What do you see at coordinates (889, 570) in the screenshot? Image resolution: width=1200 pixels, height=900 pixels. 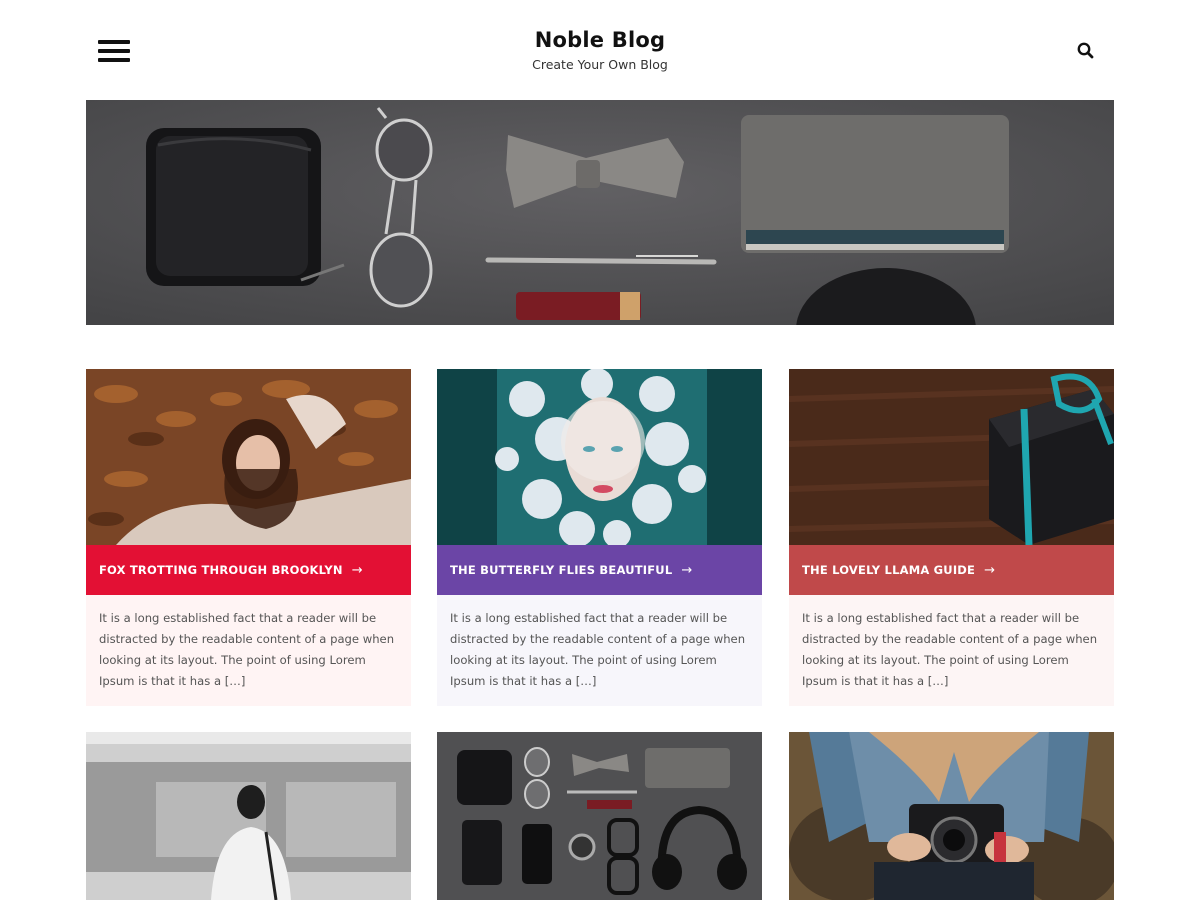 I see `post-title: THE LOVELY LLAMA GUIDE` at bounding box center [889, 570].